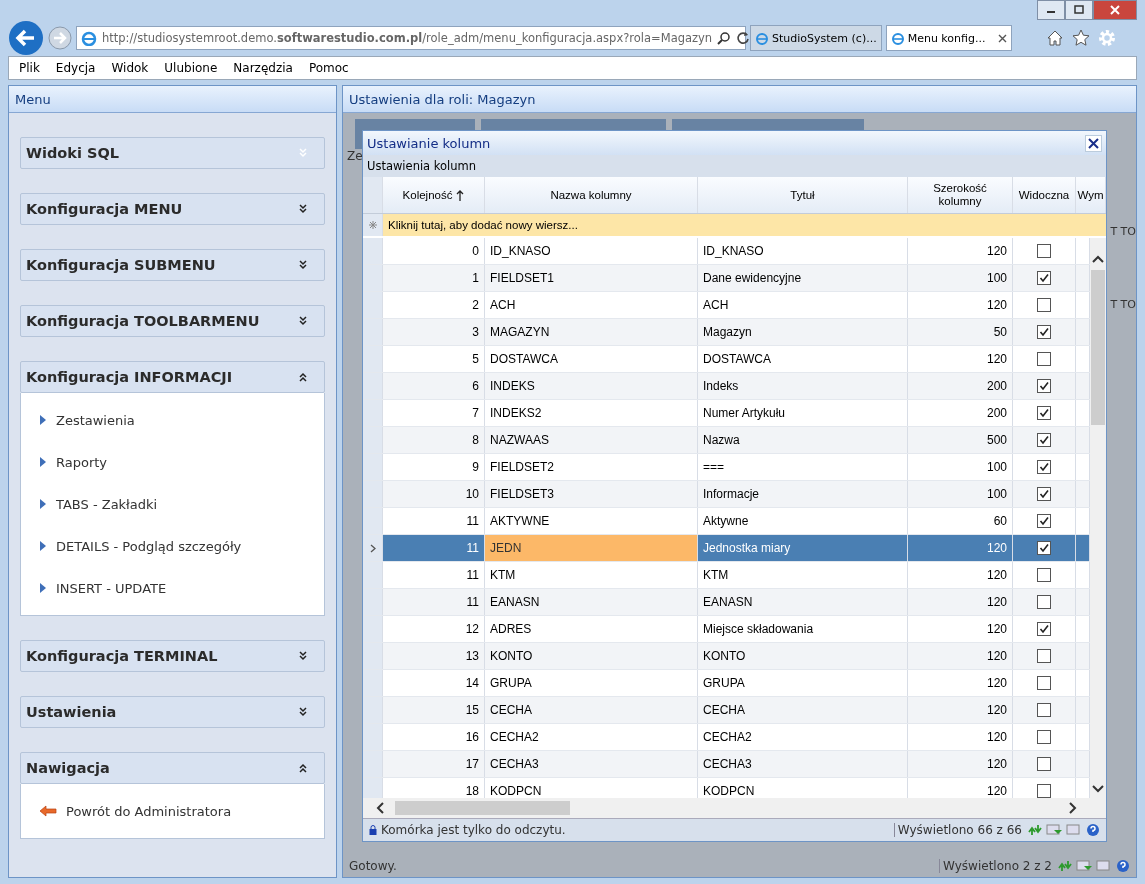 Image resolution: width=1145 pixels, height=884 pixels. What do you see at coordinates (803, 467) in the screenshot?
I see `table-cell: ===` at bounding box center [803, 467].